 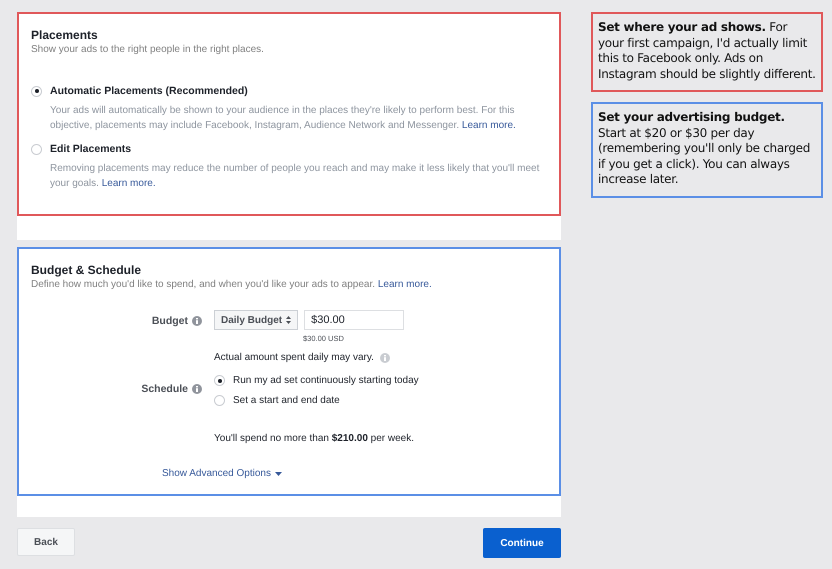 What do you see at coordinates (295, 176) in the screenshot?
I see `option-description: Removing placements may reduce the number of people you reach and may make it less likely that you'll meet your goals. Learn more.` at bounding box center [295, 176].